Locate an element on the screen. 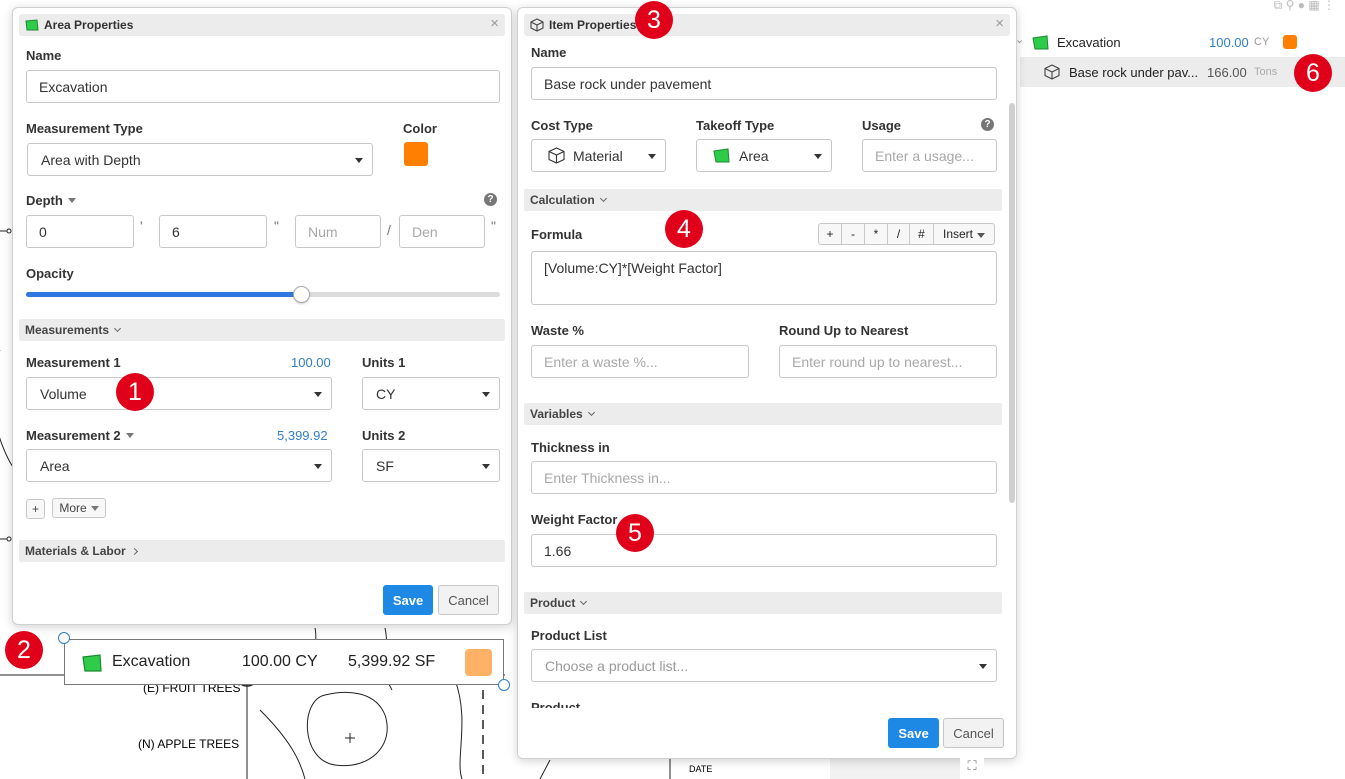  fit-screen-icon: ⛶ is located at coordinates (972, 768).